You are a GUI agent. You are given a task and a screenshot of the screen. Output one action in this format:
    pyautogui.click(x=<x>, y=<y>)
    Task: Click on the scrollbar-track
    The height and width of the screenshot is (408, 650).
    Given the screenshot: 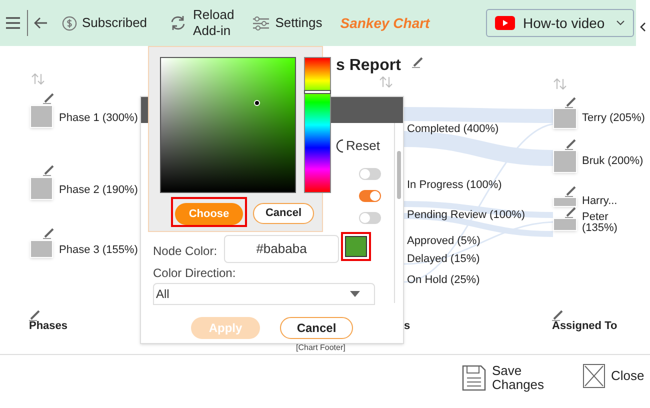 What is the action you would take?
    pyautogui.click(x=398, y=213)
    